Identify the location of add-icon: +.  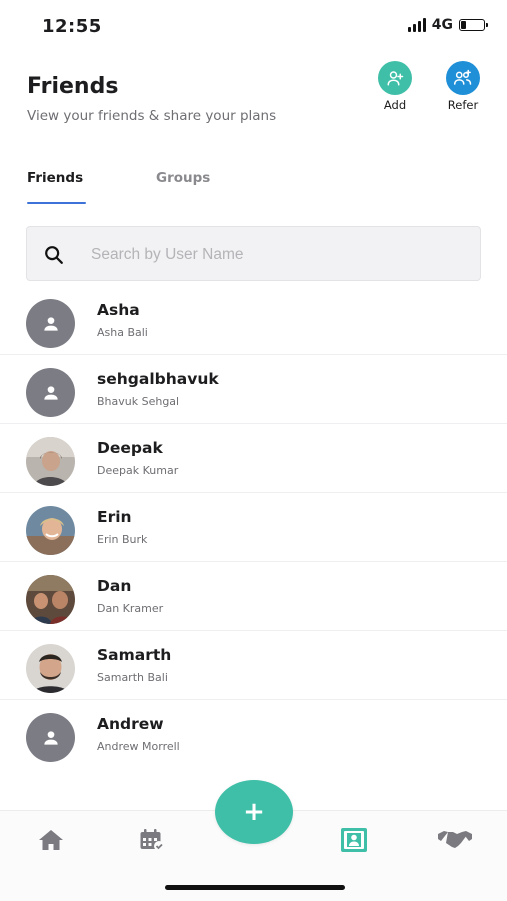
(254, 812).